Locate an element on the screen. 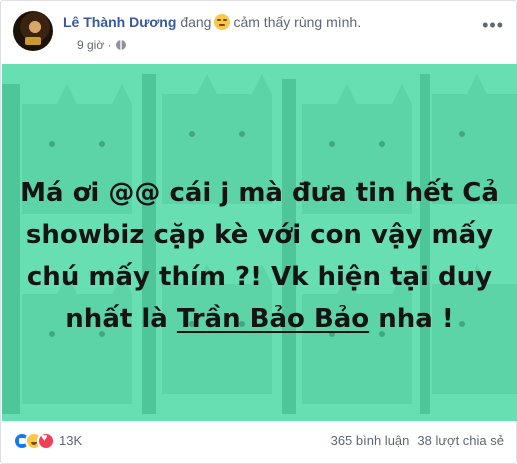 The width and height of the screenshot is (517, 464). share-count: 38 lượt chia sẻ is located at coordinates (460, 440).